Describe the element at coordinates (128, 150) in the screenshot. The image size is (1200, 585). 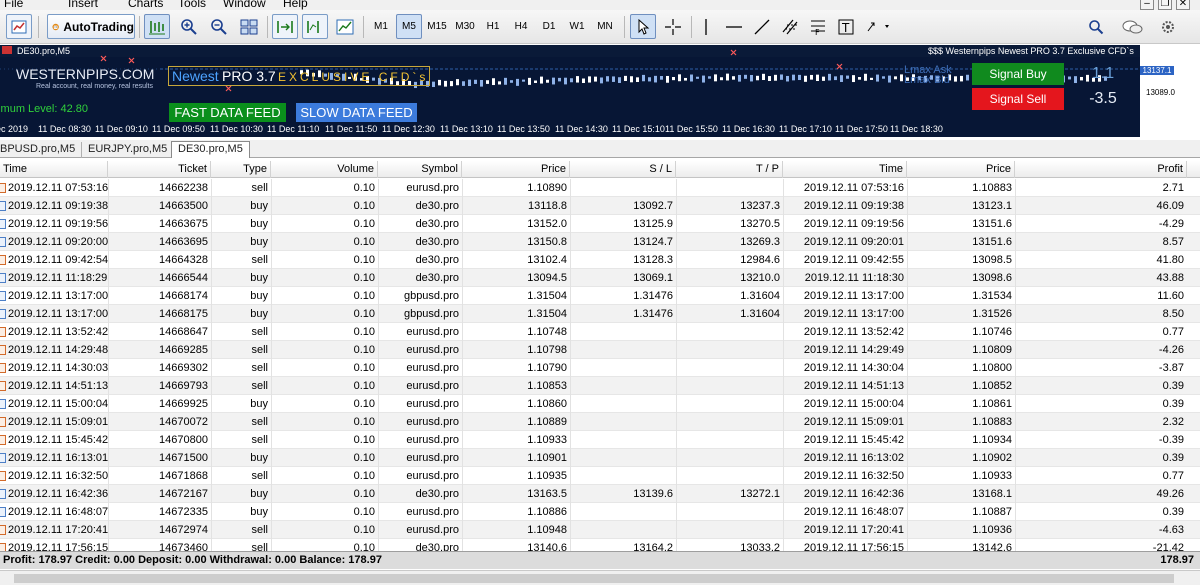
I see `tab-eurjpy: EURJPY.pro,M5` at that location.